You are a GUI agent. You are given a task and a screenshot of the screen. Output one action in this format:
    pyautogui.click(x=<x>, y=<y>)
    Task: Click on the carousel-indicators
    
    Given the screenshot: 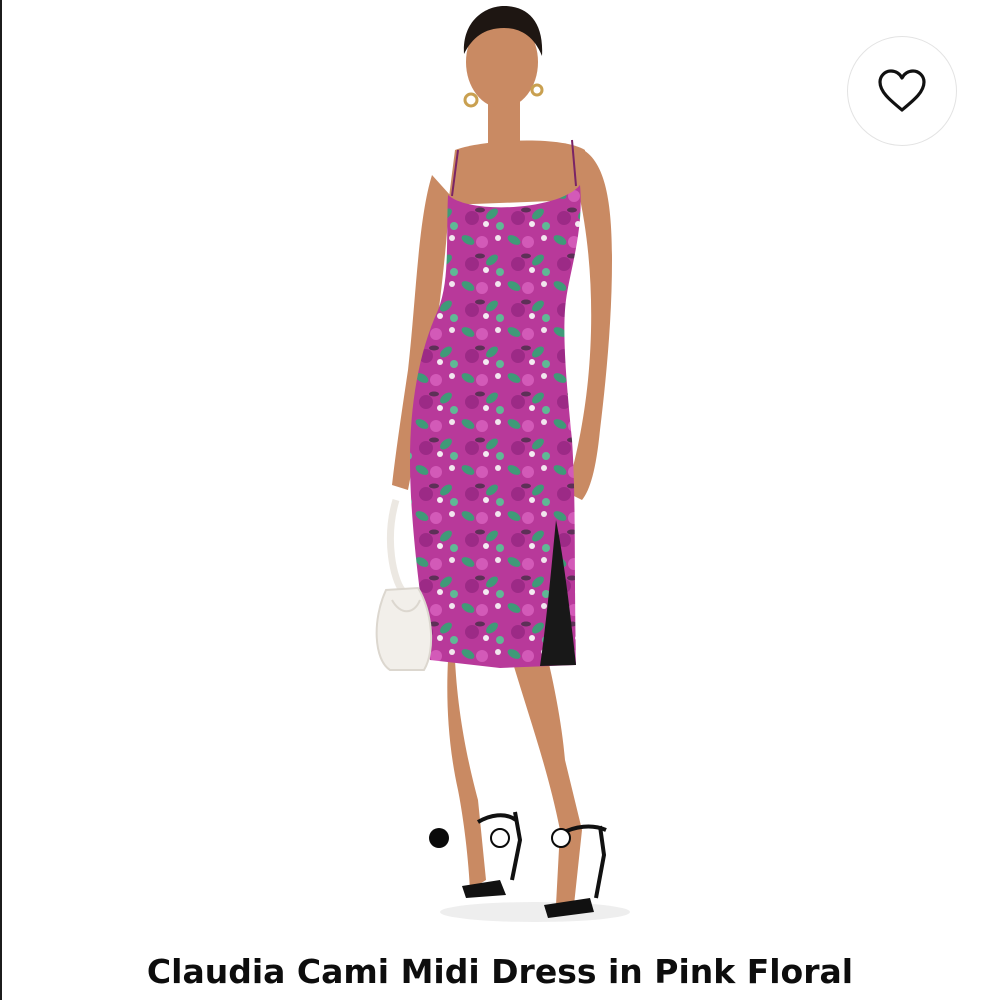 What is the action you would take?
    pyautogui.click(x=500, y=838)
    